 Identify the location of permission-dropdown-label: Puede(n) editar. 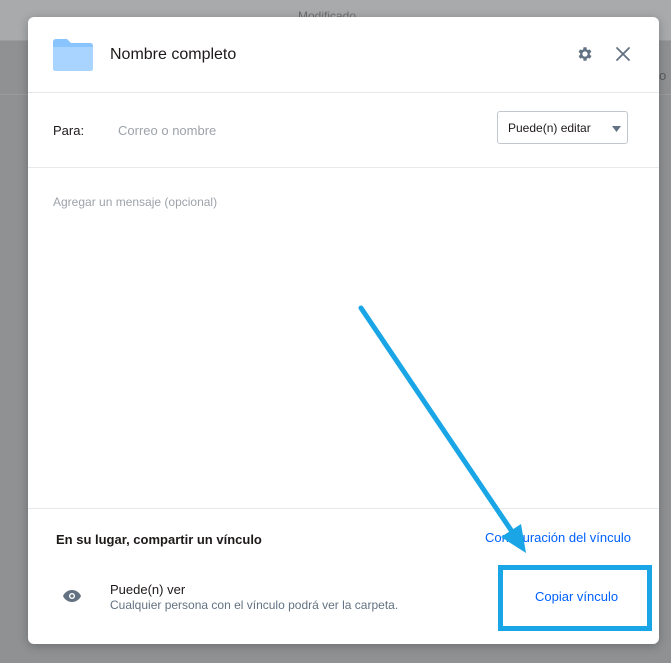
(549, 128).